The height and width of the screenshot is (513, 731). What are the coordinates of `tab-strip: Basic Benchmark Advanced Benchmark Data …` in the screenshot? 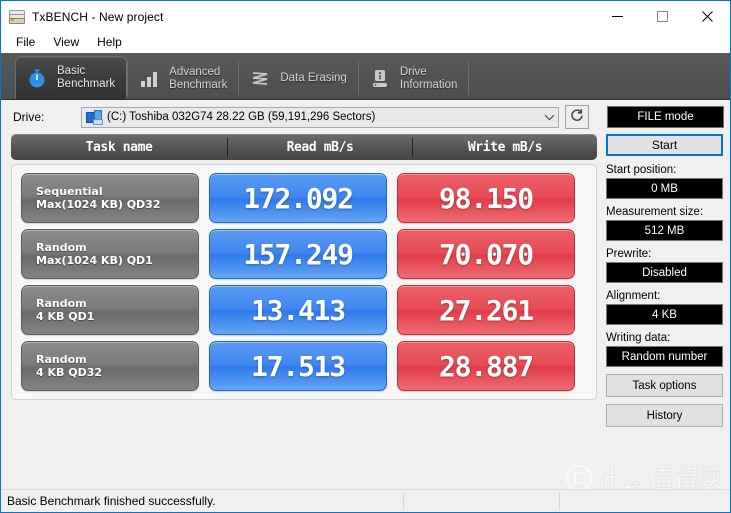 It's located at (365, 76).